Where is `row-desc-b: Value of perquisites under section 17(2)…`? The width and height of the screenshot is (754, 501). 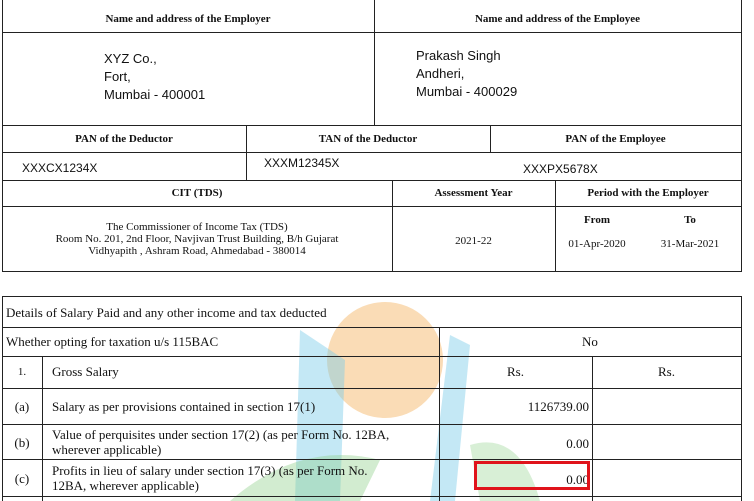
row-desc-b: Value of perquisites under section 17(2)… is located at coordinates (220, 442).